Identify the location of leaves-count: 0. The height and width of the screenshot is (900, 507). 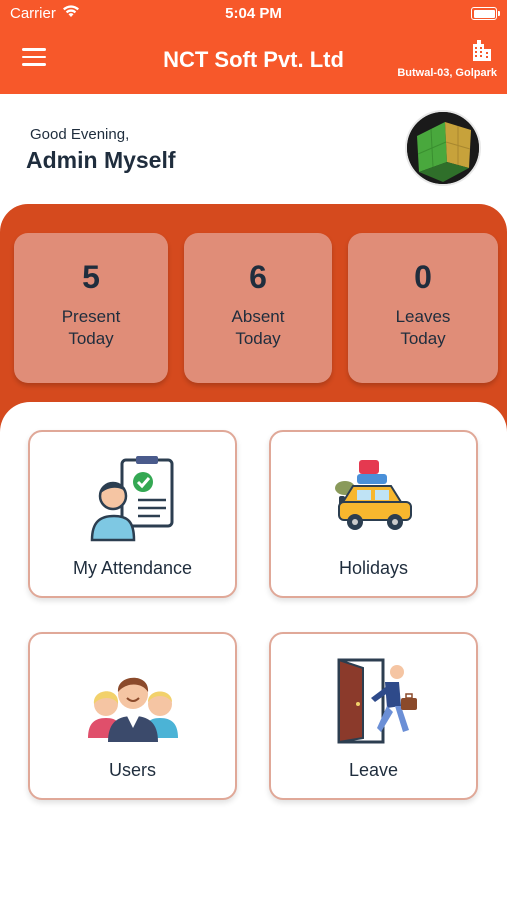
(423, 277).